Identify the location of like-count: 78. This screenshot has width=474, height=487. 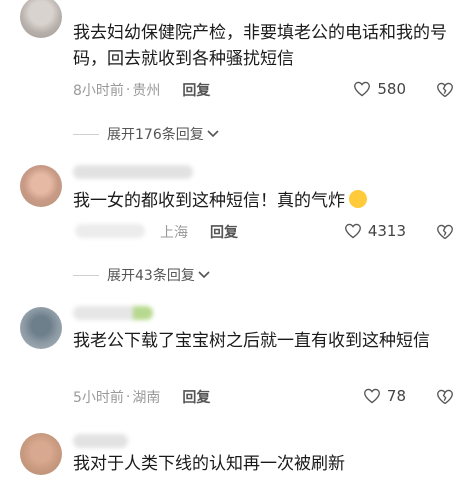
(396, 396).